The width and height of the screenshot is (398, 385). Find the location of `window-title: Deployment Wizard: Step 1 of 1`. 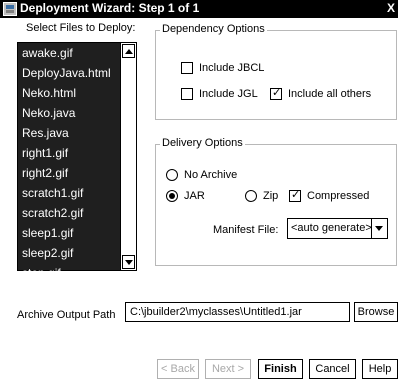

window-title: Deployment Wizard: Step 1 of 1 is located at coordinates (110, 8).